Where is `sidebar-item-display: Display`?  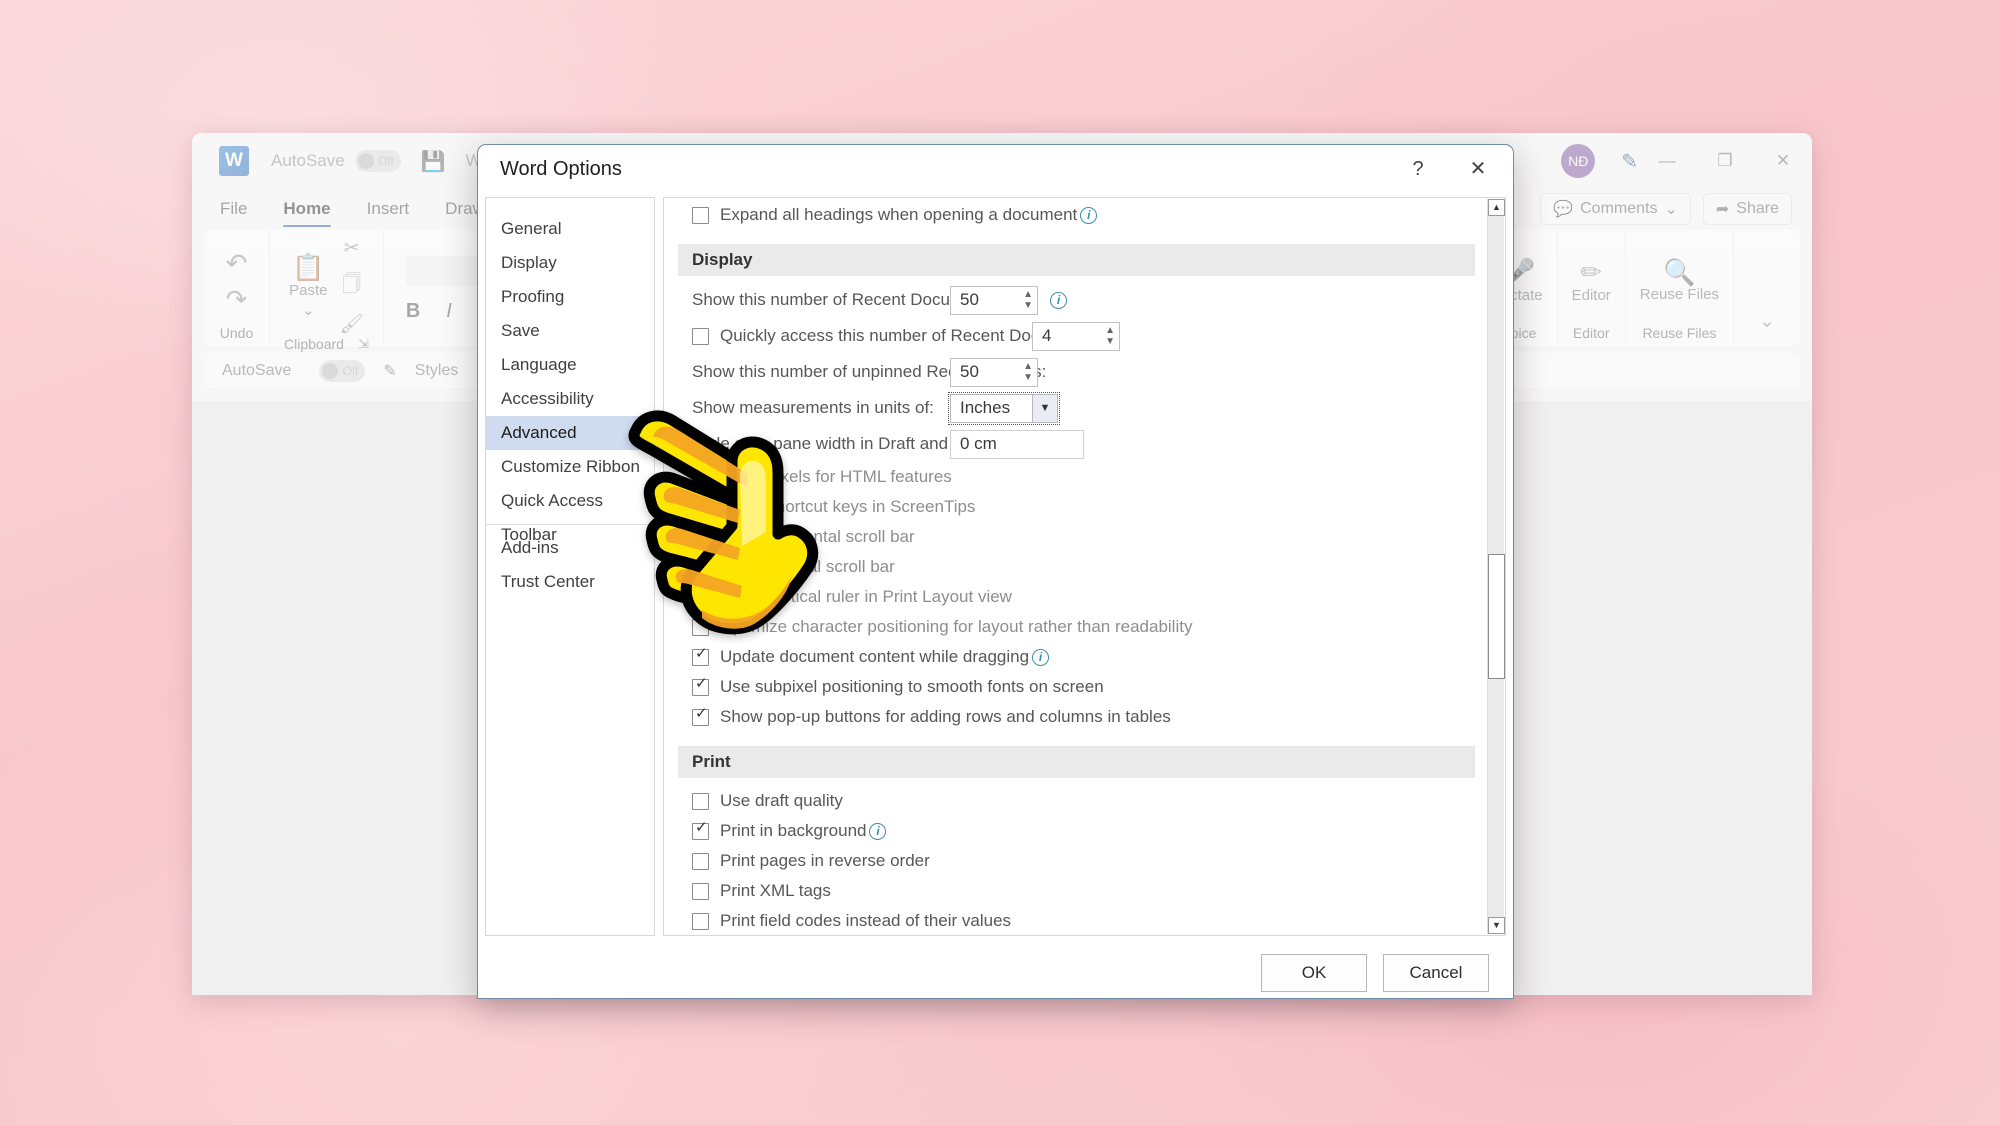
sidebar-item-display: Display is located at coordinates (570, 263).